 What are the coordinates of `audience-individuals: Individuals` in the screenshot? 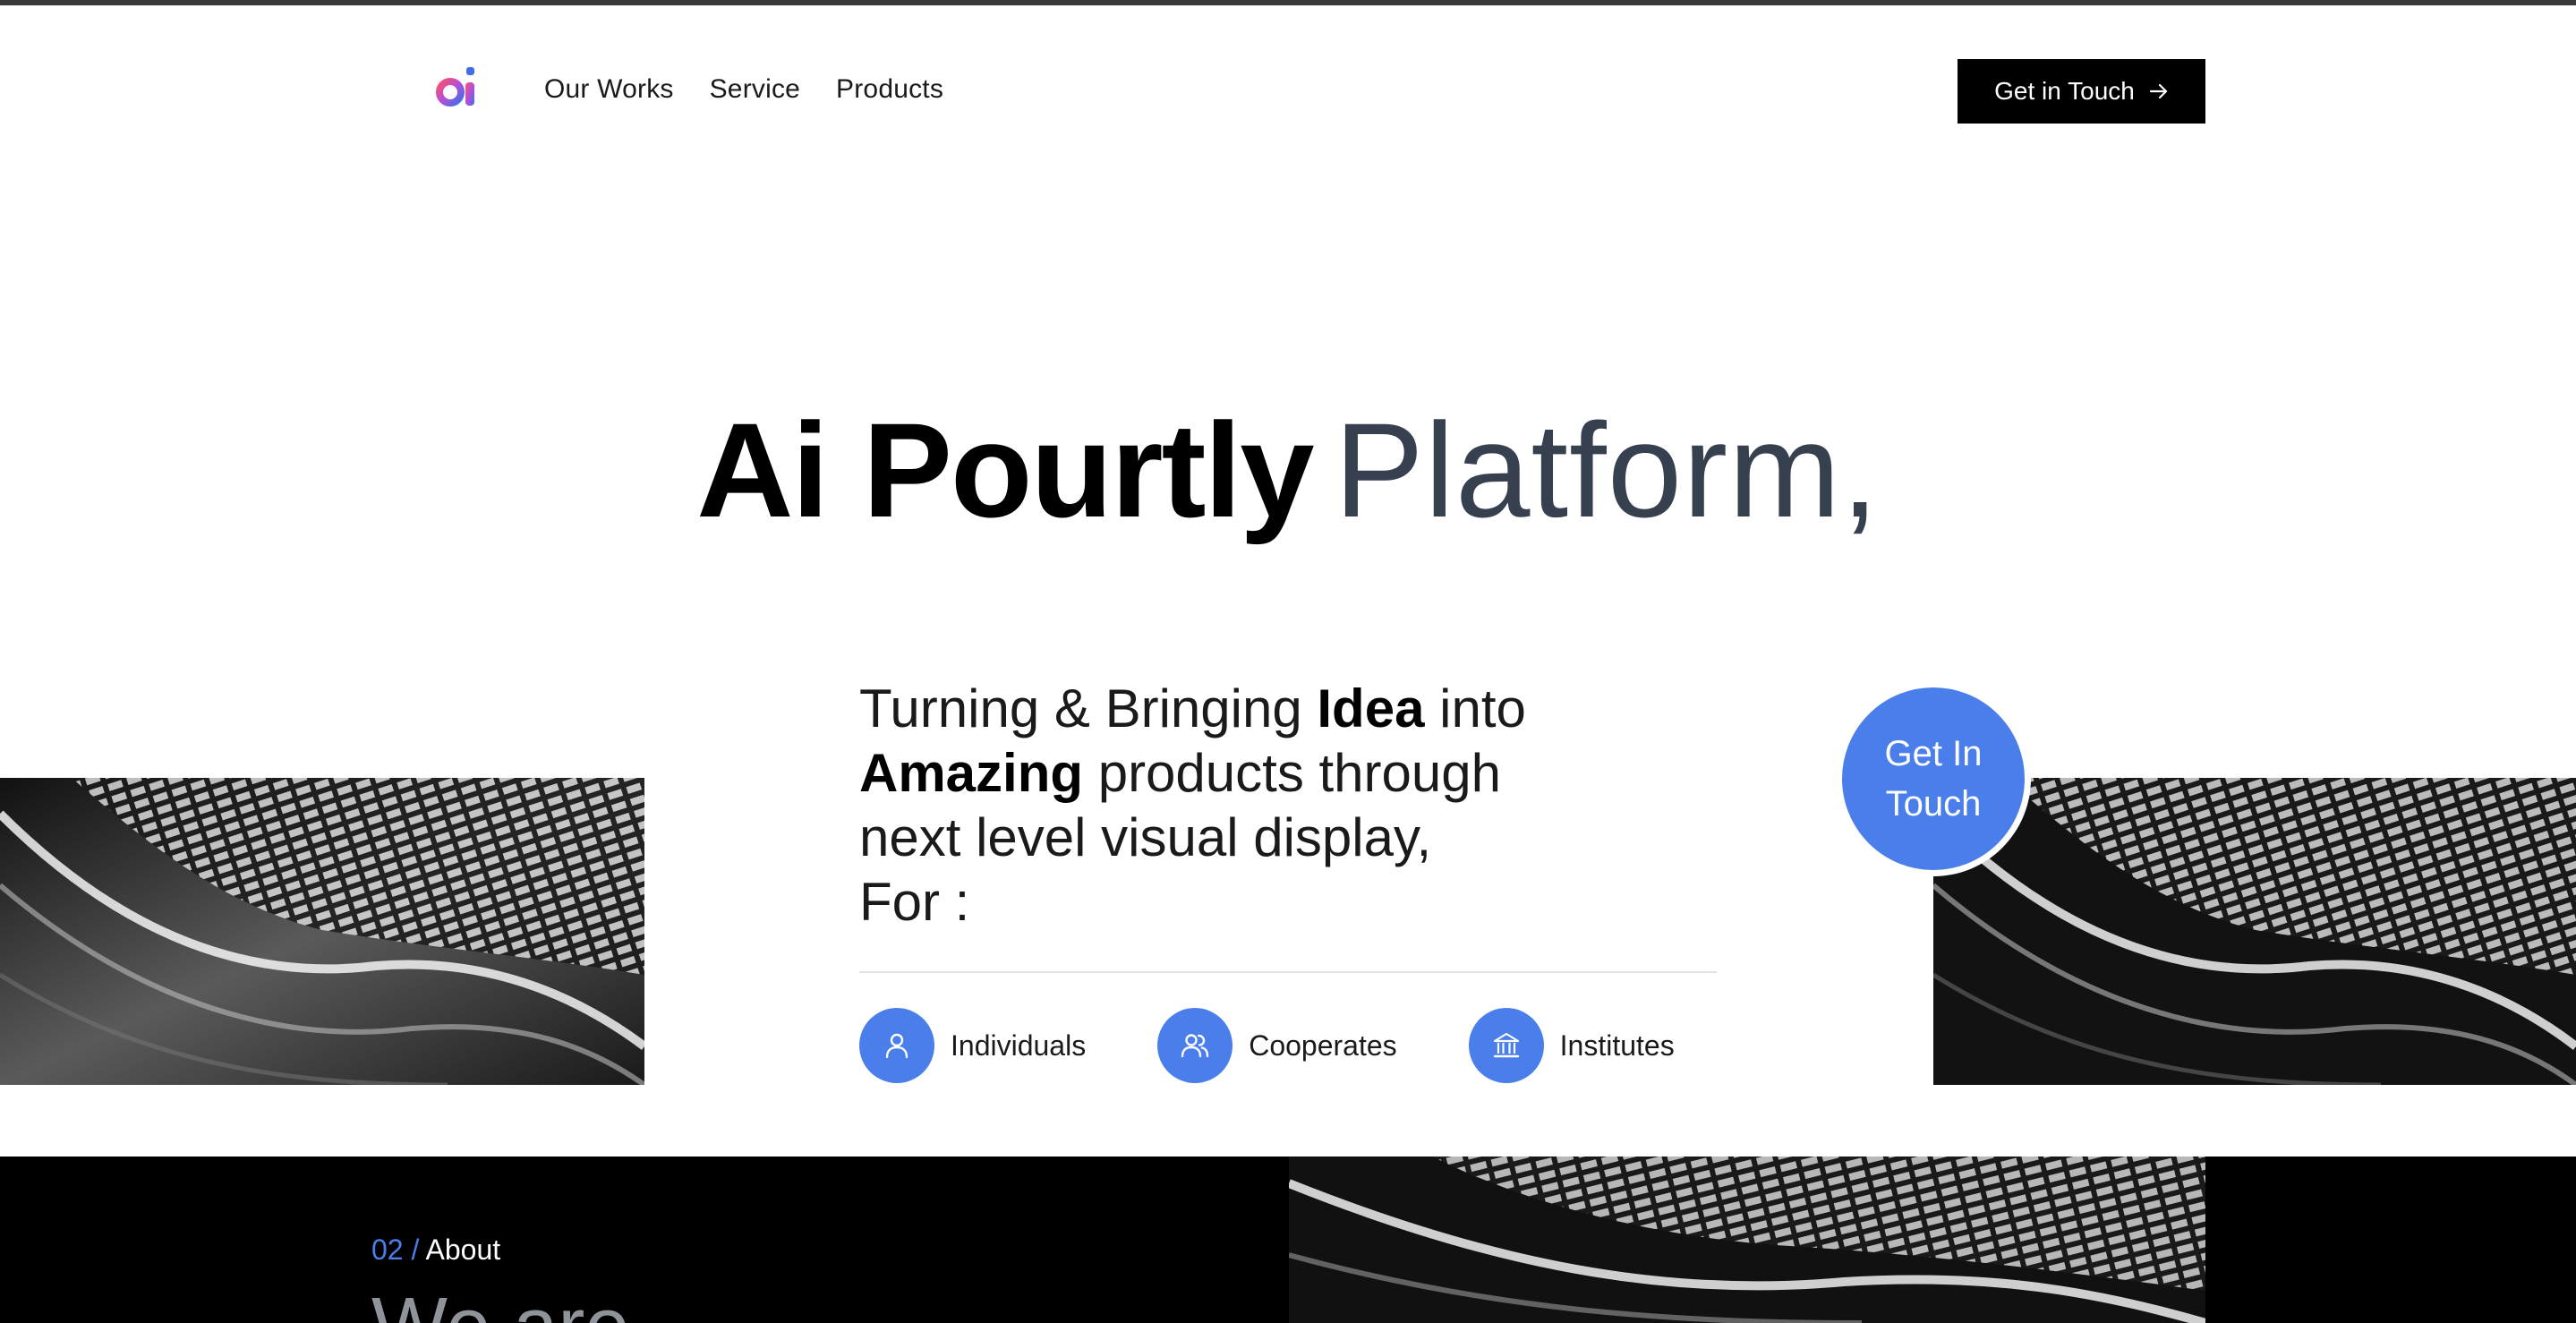 It's located at (972, 1045).